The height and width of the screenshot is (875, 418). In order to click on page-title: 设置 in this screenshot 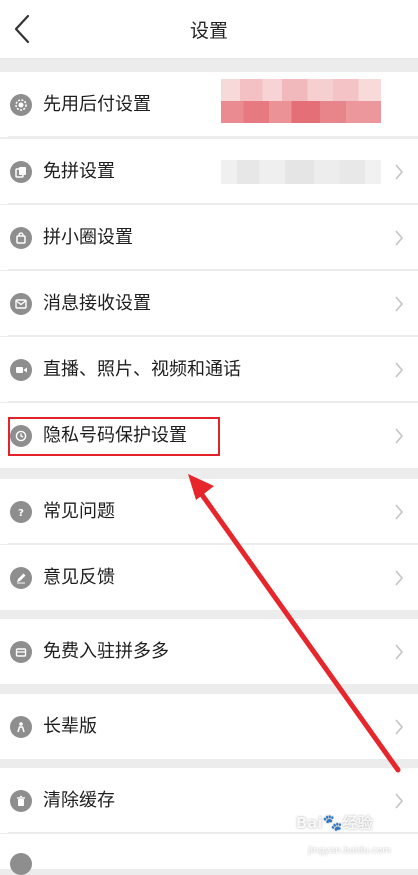, I will do `click(208, 31)`.